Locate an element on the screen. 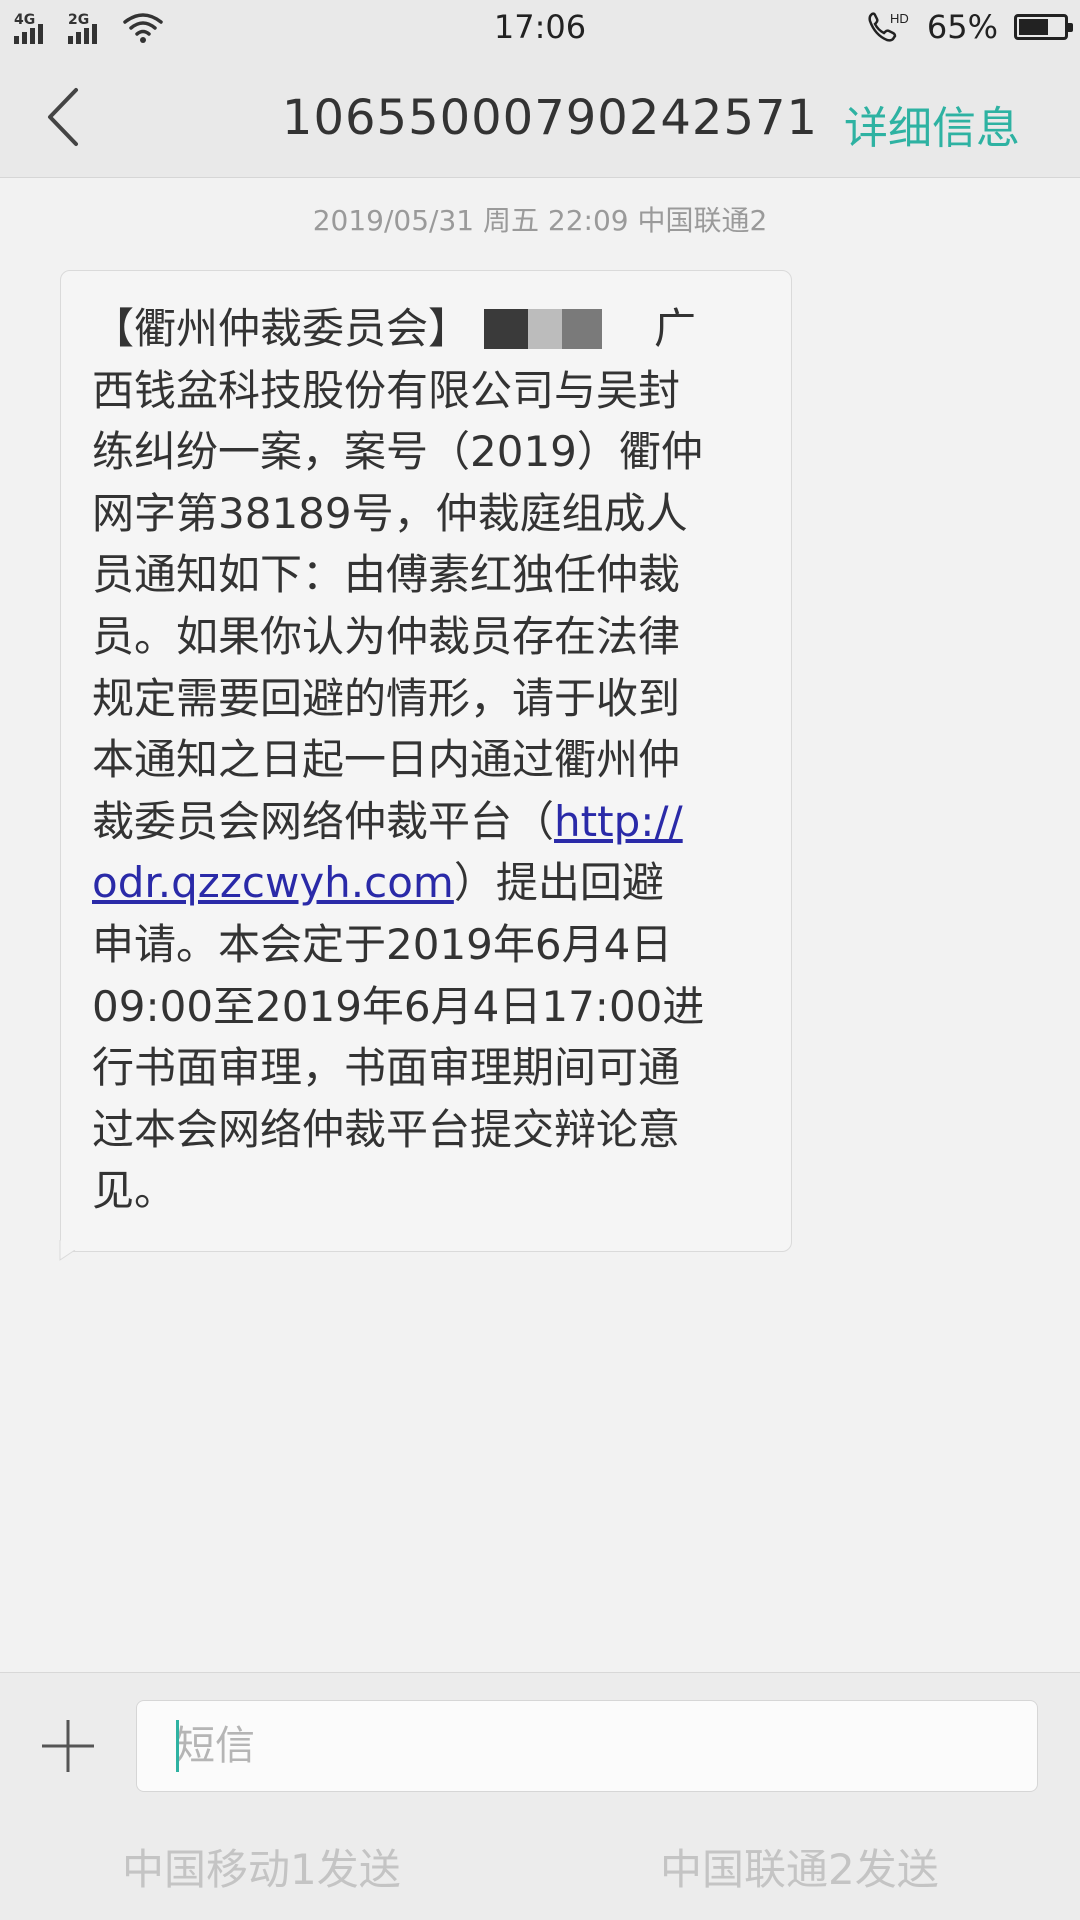 The image size is (1080, 1920). message-line: 西钱盆科技股份有限公司与吴封 is located at coordinates (386, 390).